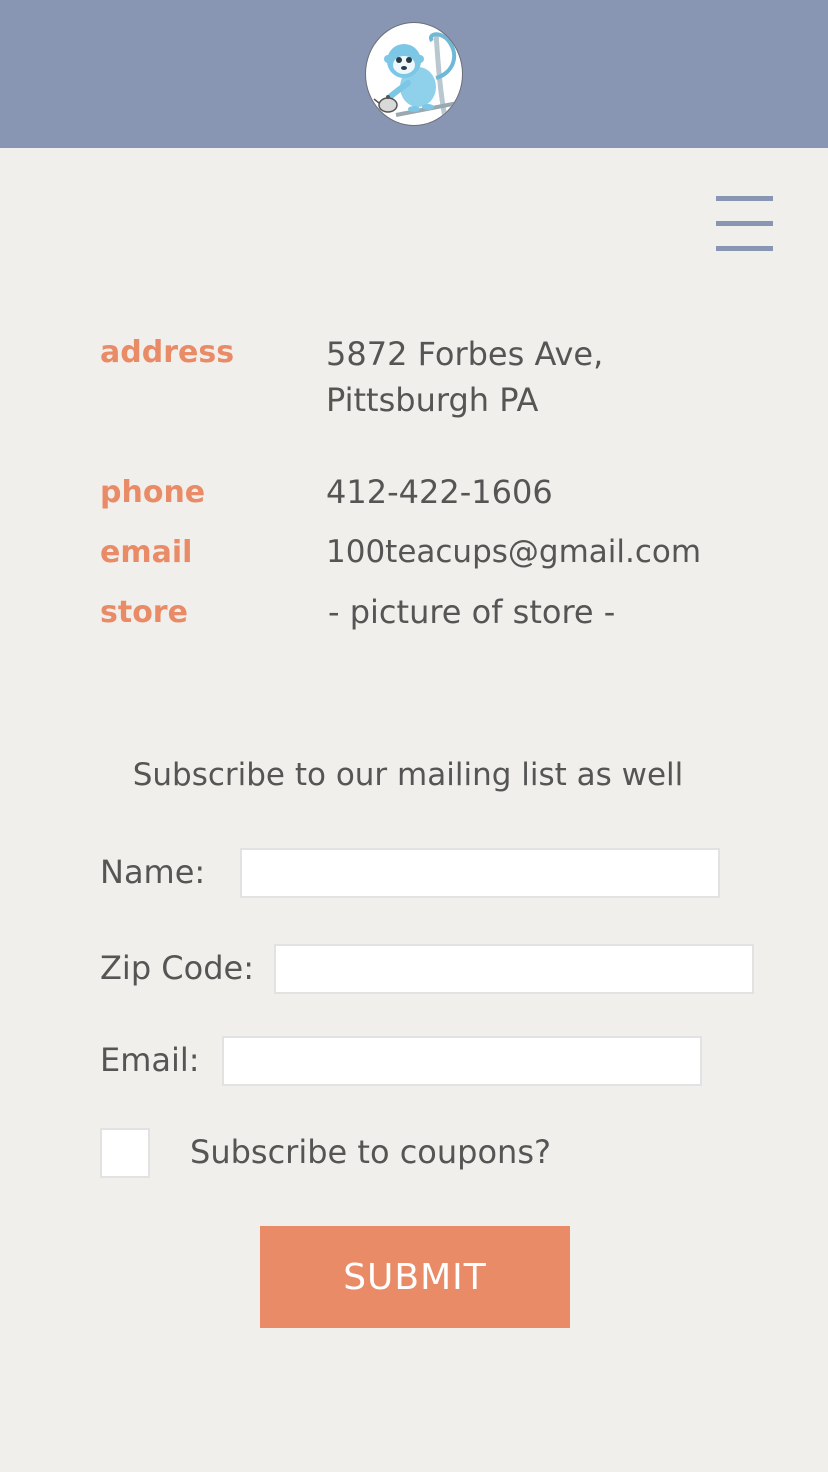 Image resolution: width=828 pixels, height=1472 pixels. What do you see at coordinates (167, 352) in the screenshot?
I see `address-label: address` at bounding box center [167, 352].